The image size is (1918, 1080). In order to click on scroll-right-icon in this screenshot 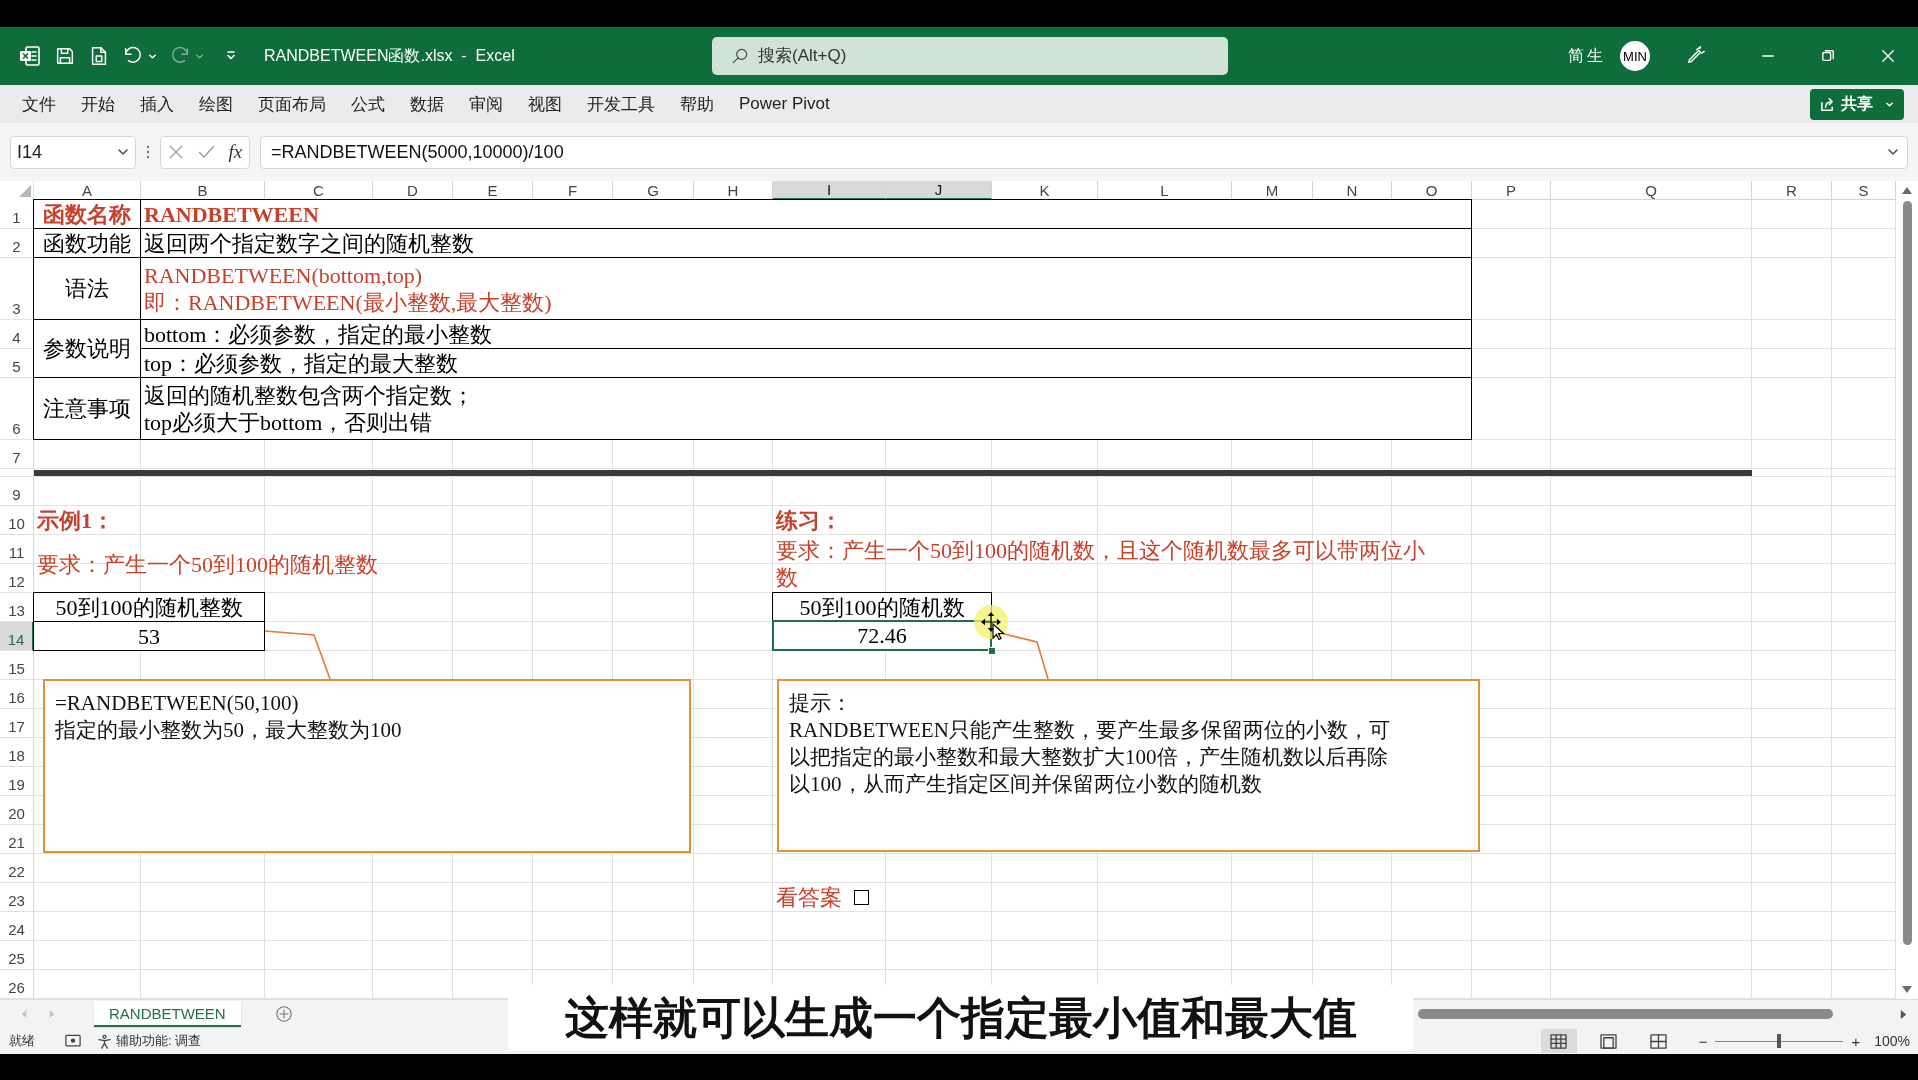, I will do `click(1903, 1014)`.